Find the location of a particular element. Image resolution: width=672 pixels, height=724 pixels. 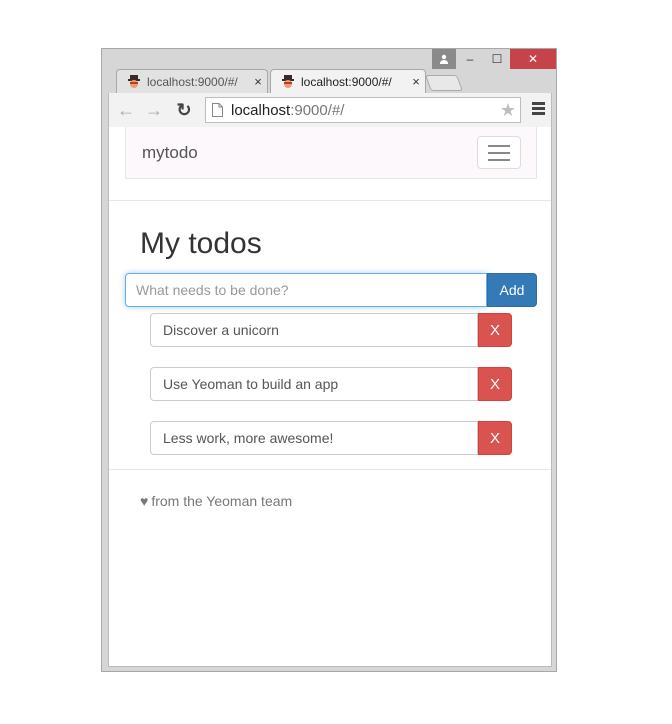

todo-item: Less work, more awesome! X is located at coordinates (331, 438).